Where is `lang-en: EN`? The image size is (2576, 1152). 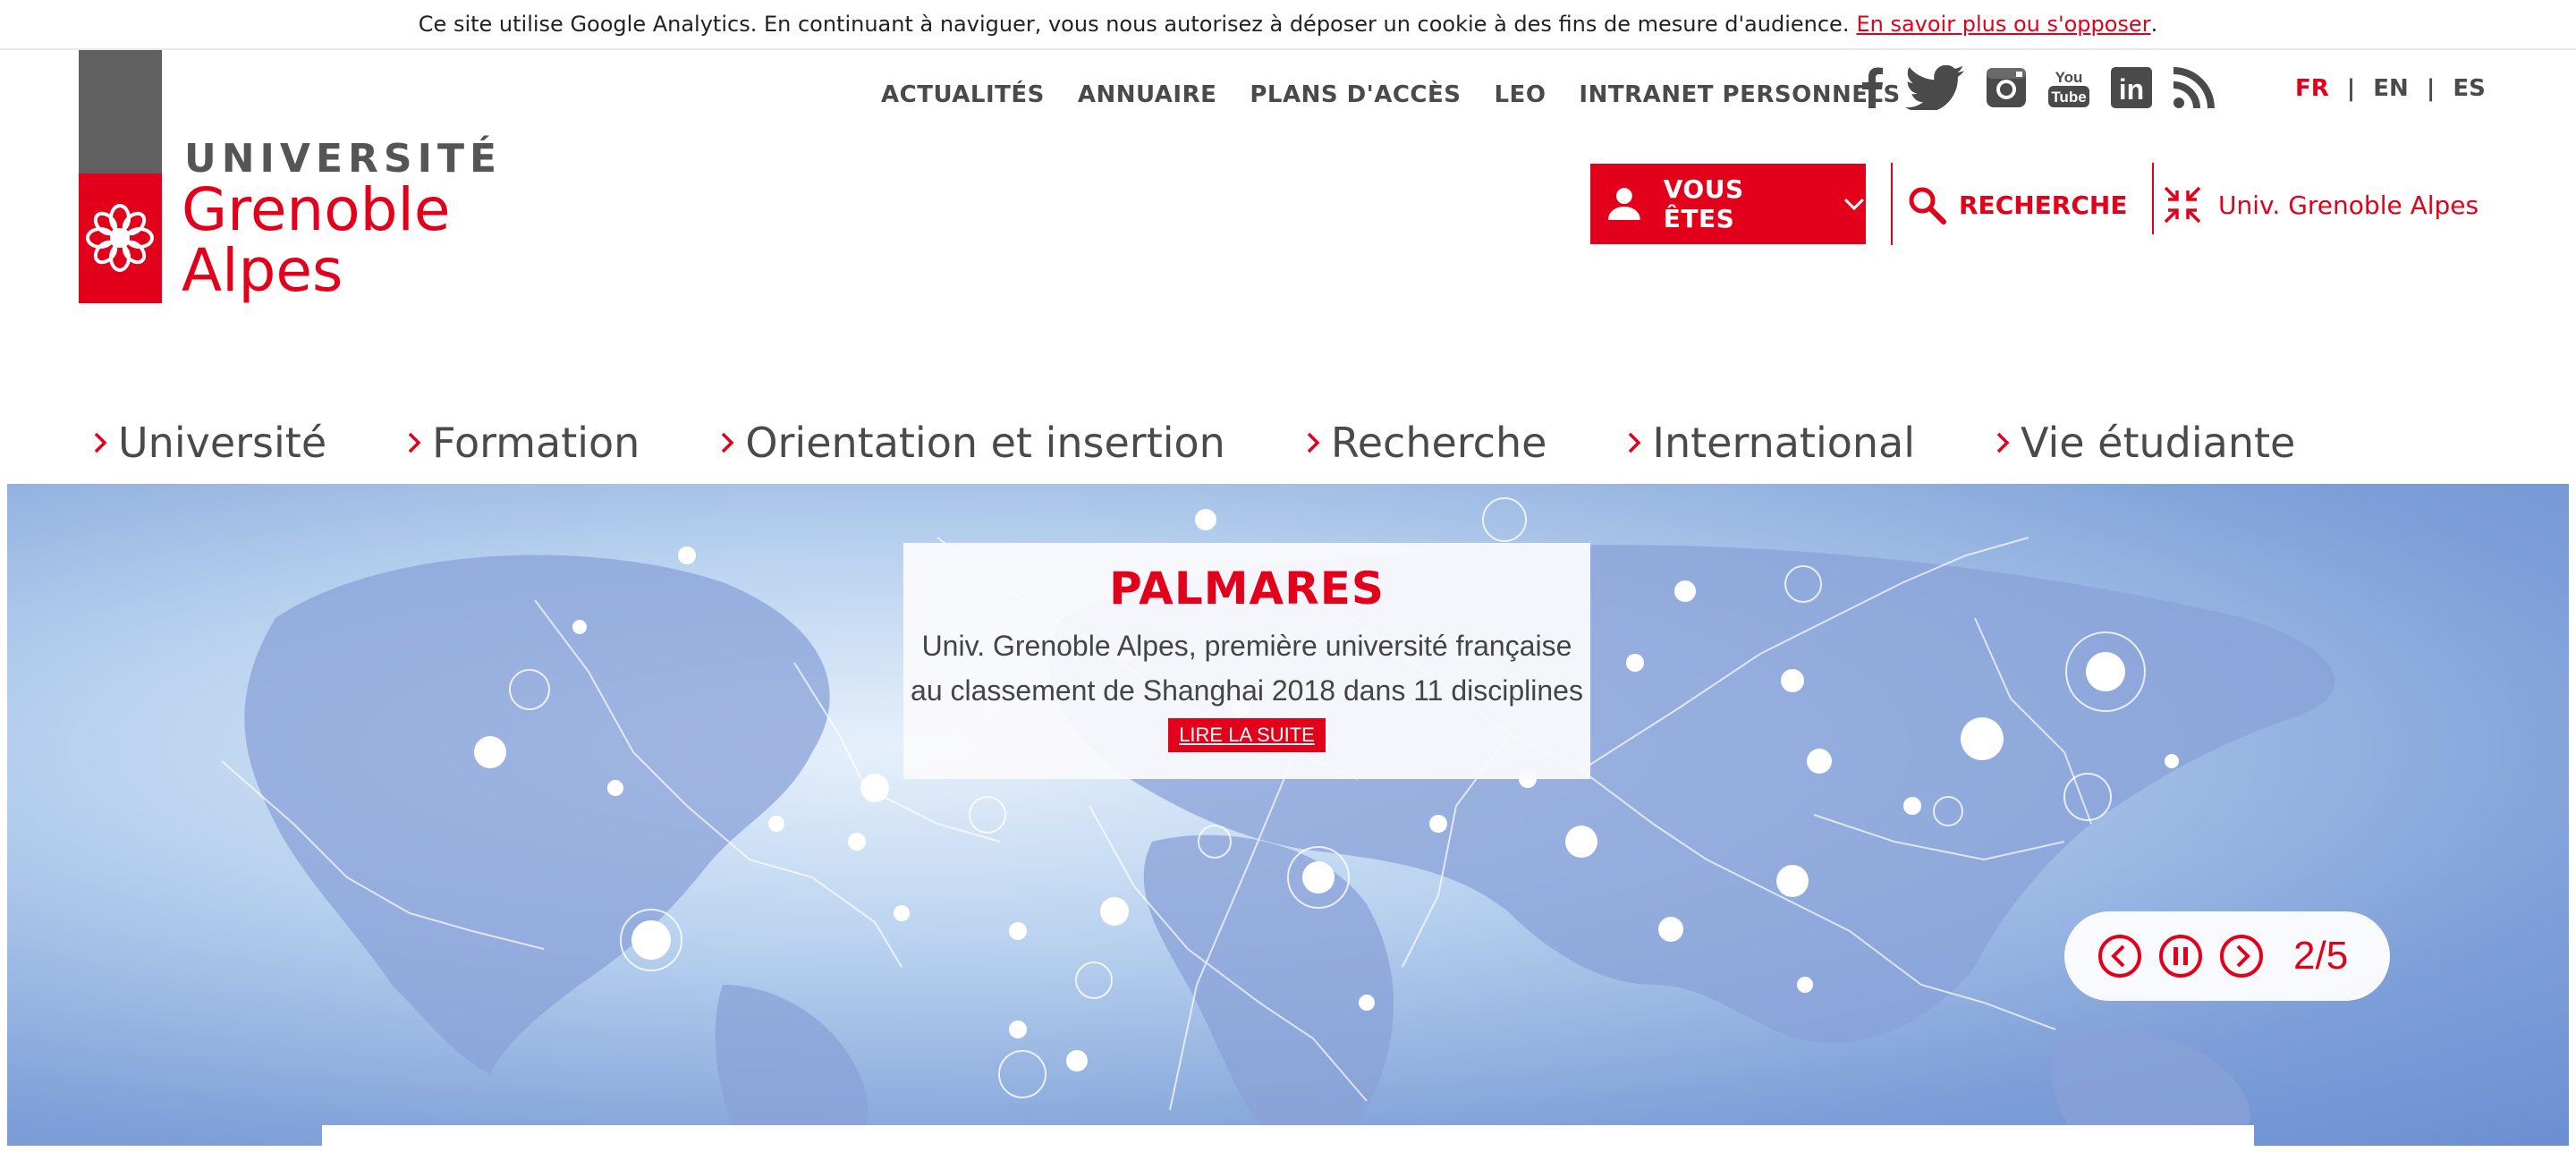 lang-en: EN is located at coordinates (2391, 88).